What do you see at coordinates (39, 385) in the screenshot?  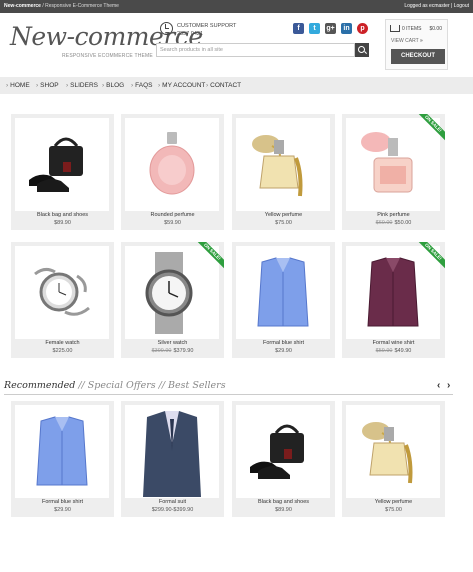 I see `tab-recommended: Recommended` at bounding box center [39, 385].